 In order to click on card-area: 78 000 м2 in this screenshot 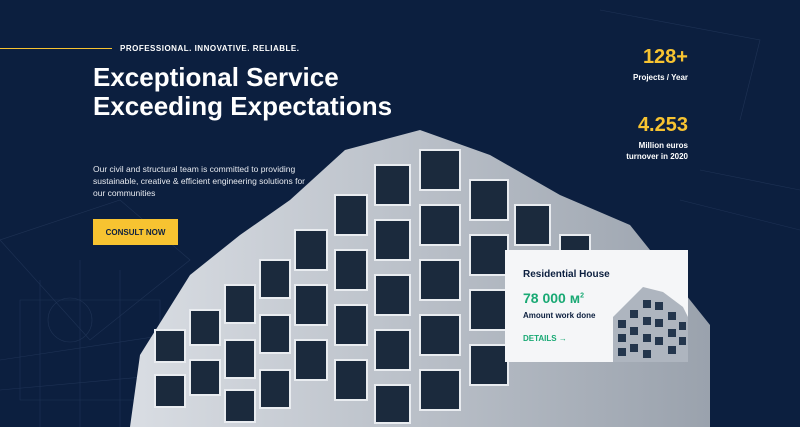, I will do `click(553, 298)`.